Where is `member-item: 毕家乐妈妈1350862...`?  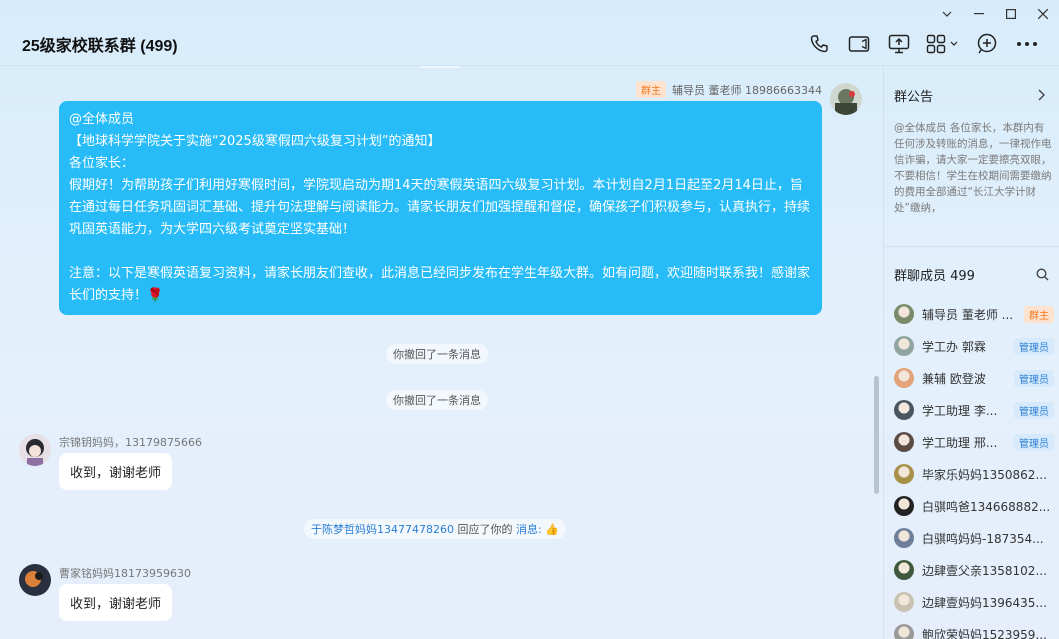
member-item: 毕家乐妈妈1350862... is located at coordinates (974, 474).